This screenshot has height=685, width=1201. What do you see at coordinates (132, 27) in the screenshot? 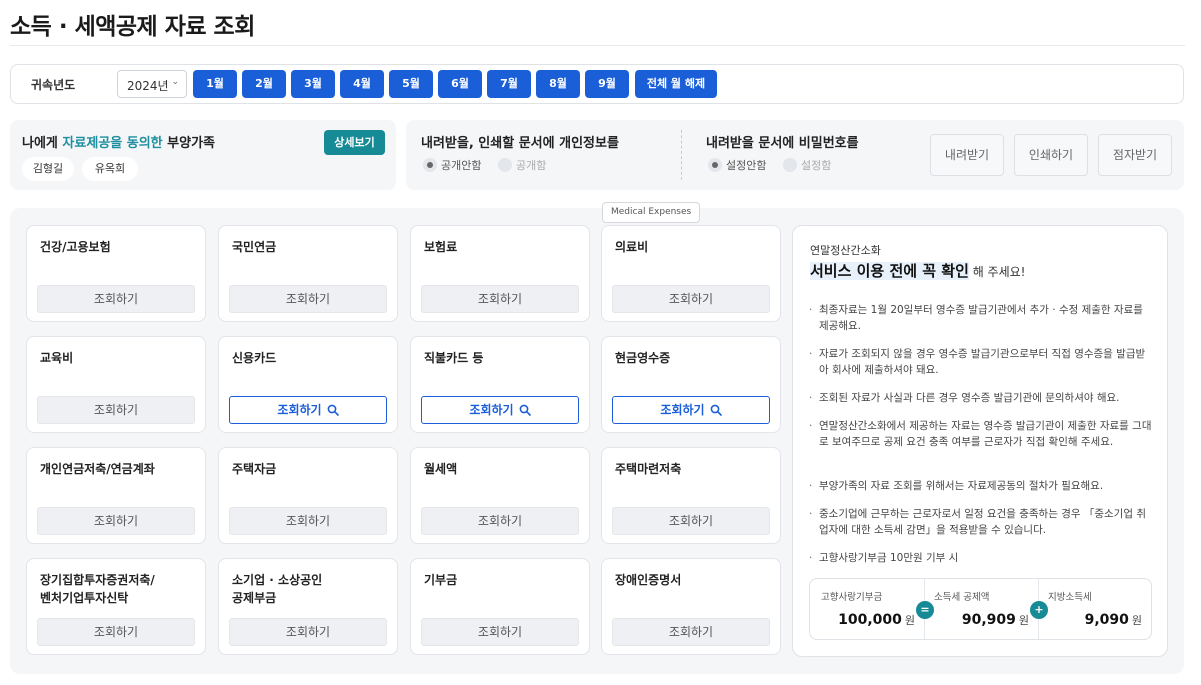
I see `page-title: 소득 · 세액공제 자료 조회` at bounding box center [132, 27].